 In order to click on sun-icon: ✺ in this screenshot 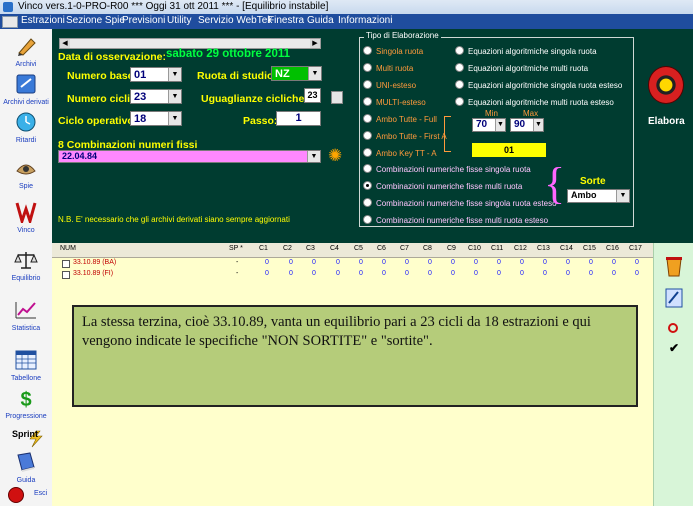, I will do `click(335, 155)`.